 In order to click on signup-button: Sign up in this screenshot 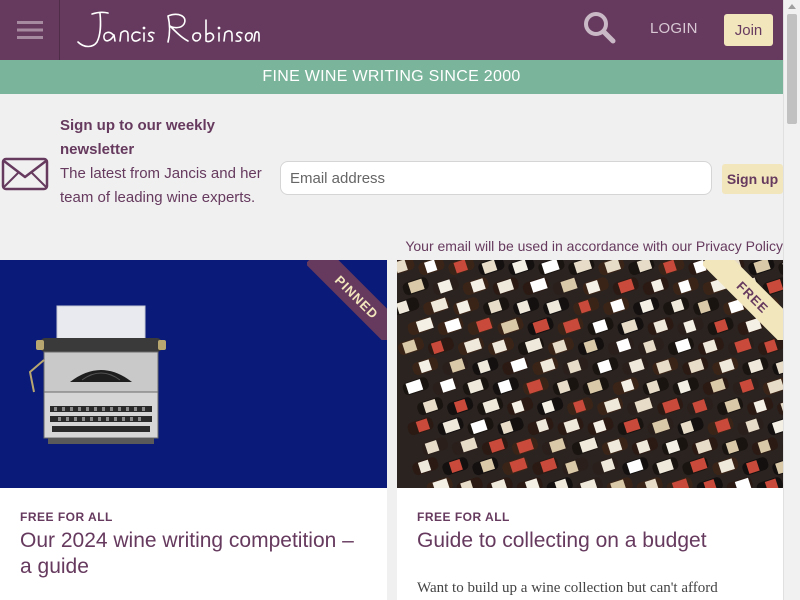, I will do `click(752, 179)`.